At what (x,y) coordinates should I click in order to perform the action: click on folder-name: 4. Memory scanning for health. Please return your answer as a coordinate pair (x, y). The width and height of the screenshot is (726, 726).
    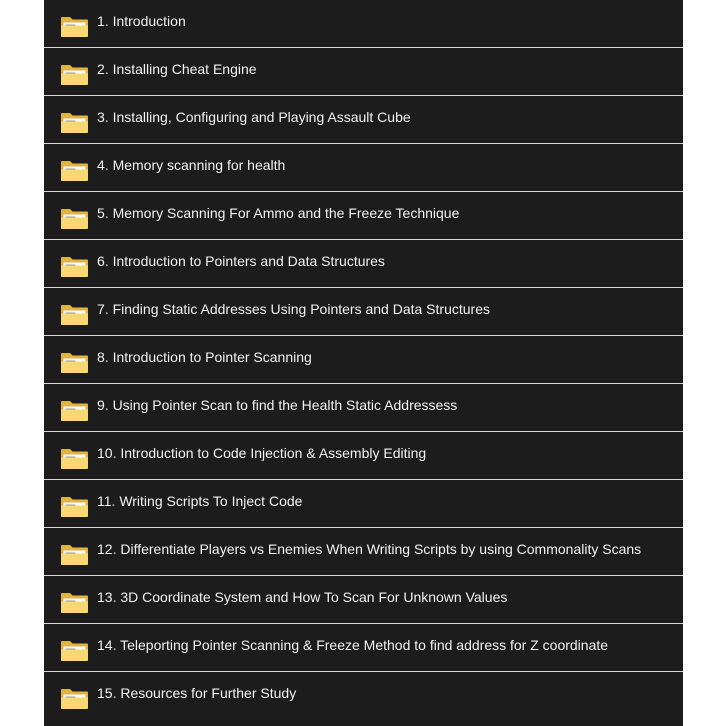
    Looking at the image, I should click on (191, 165).